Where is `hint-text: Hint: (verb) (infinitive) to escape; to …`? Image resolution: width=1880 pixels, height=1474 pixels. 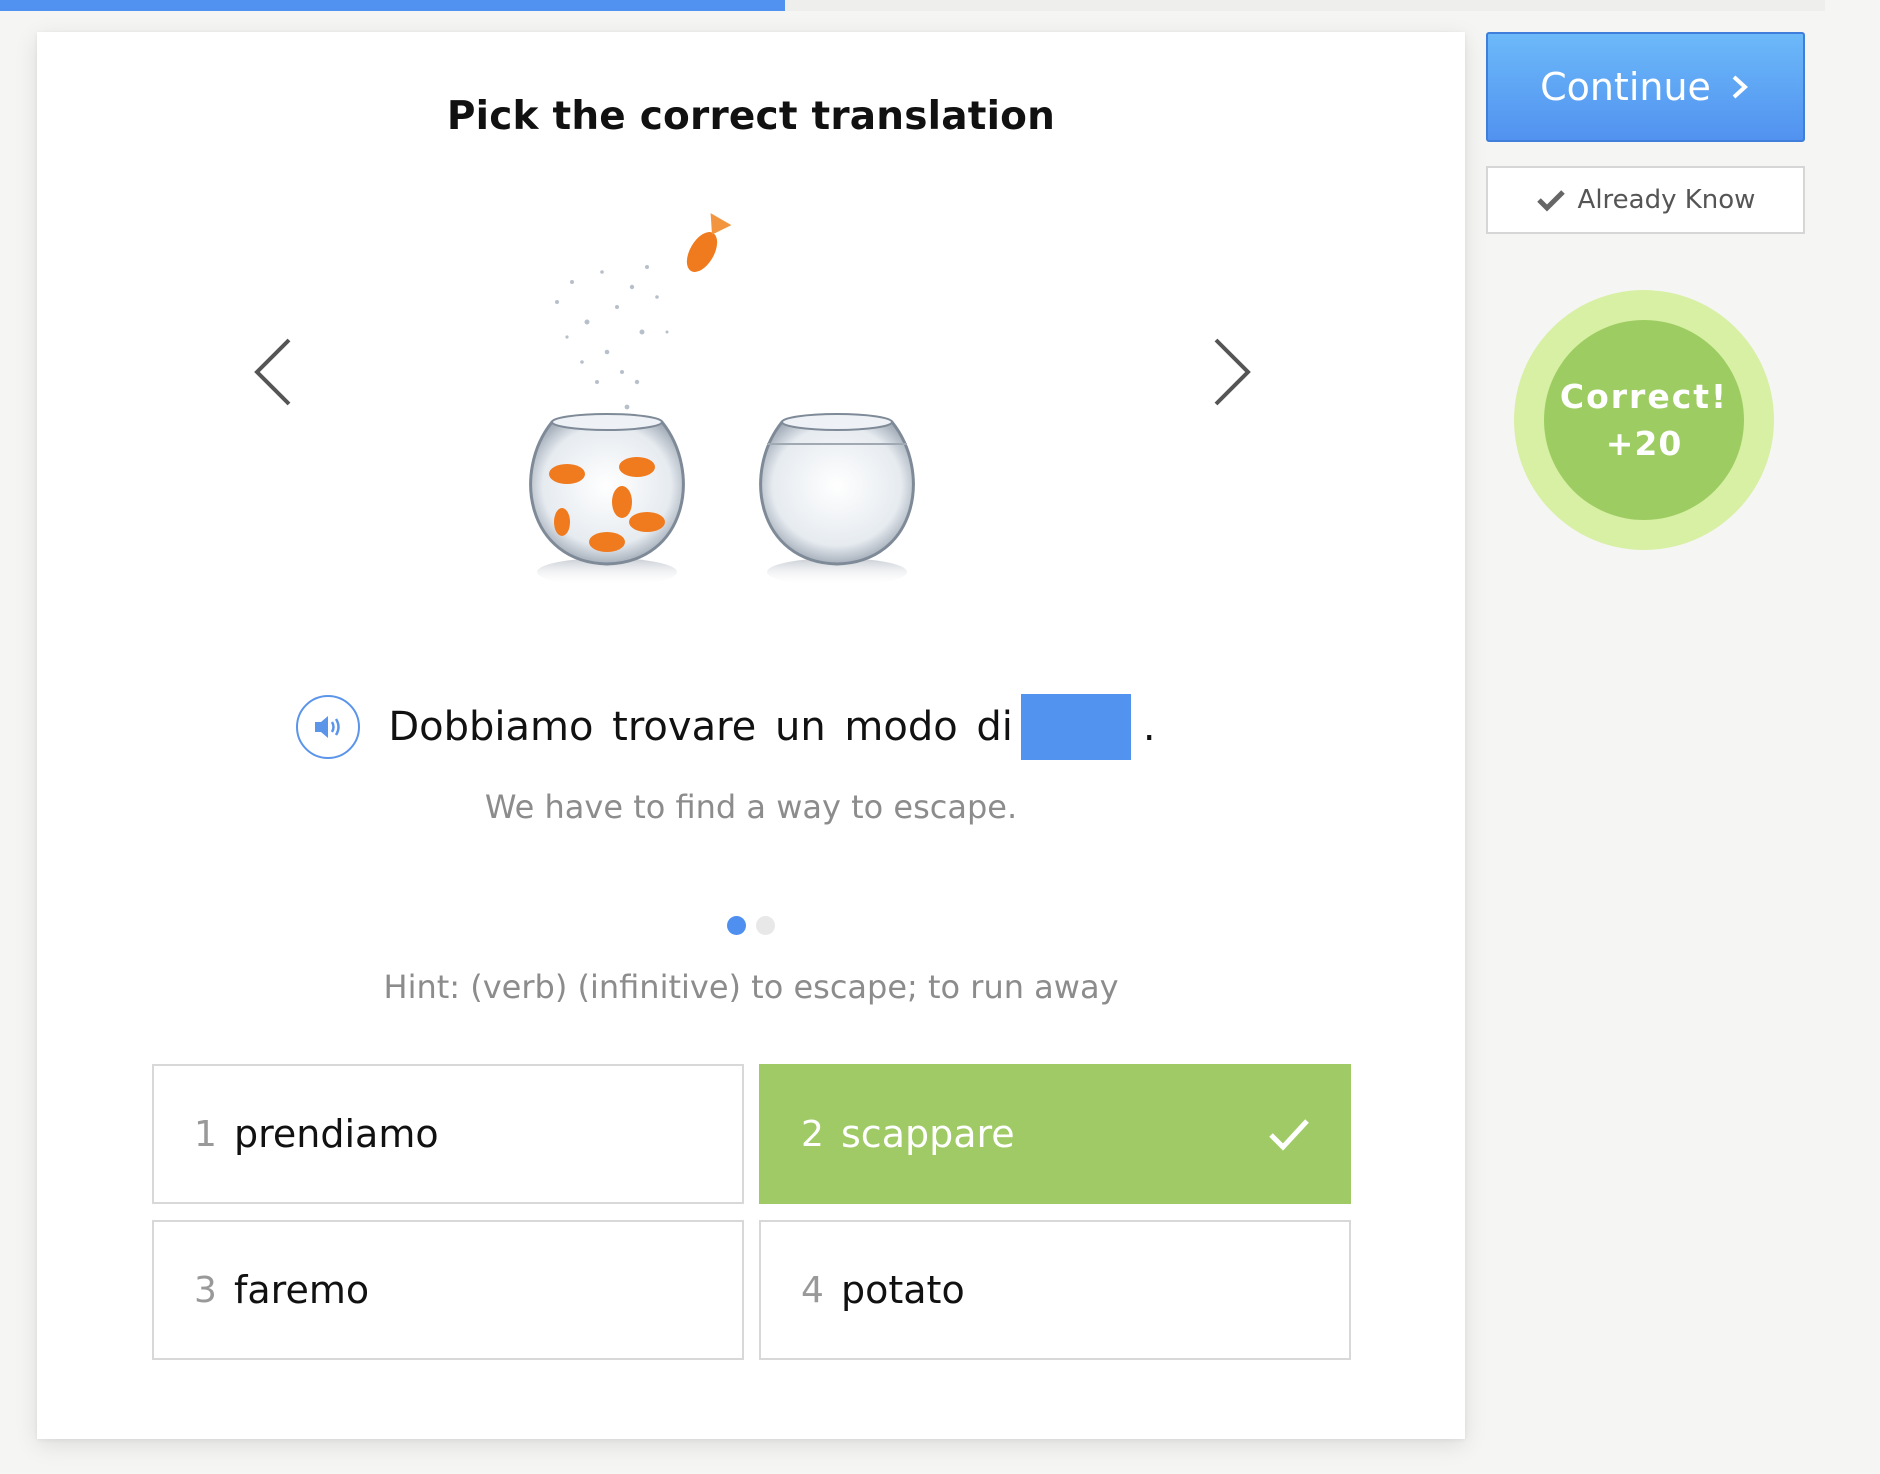
hint-text: Hint: (verb) (infinitive) to escape; to … is located at coordinates (751, 987).